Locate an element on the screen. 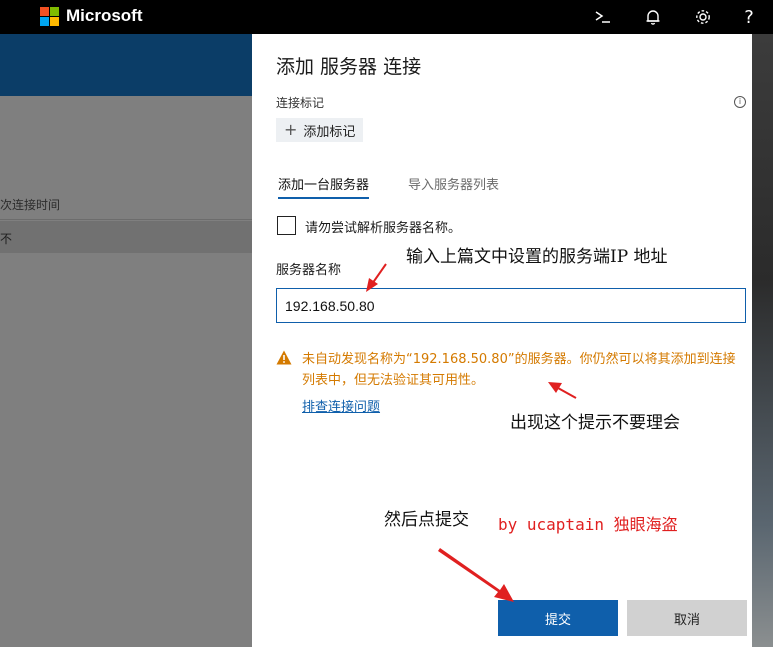 The width and height of the screenshot is (773, 647). troubleshoot-connection-link: 排查连接问题 is located at coordinates (341, 405).